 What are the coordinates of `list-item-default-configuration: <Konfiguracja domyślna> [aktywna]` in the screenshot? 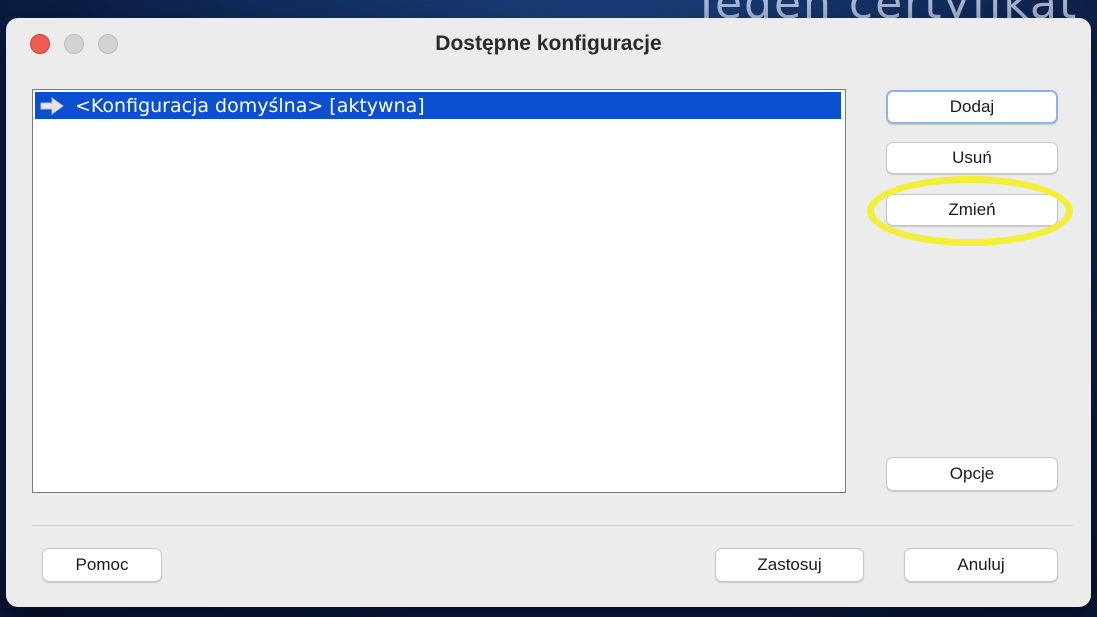 It's located at (438, 105).